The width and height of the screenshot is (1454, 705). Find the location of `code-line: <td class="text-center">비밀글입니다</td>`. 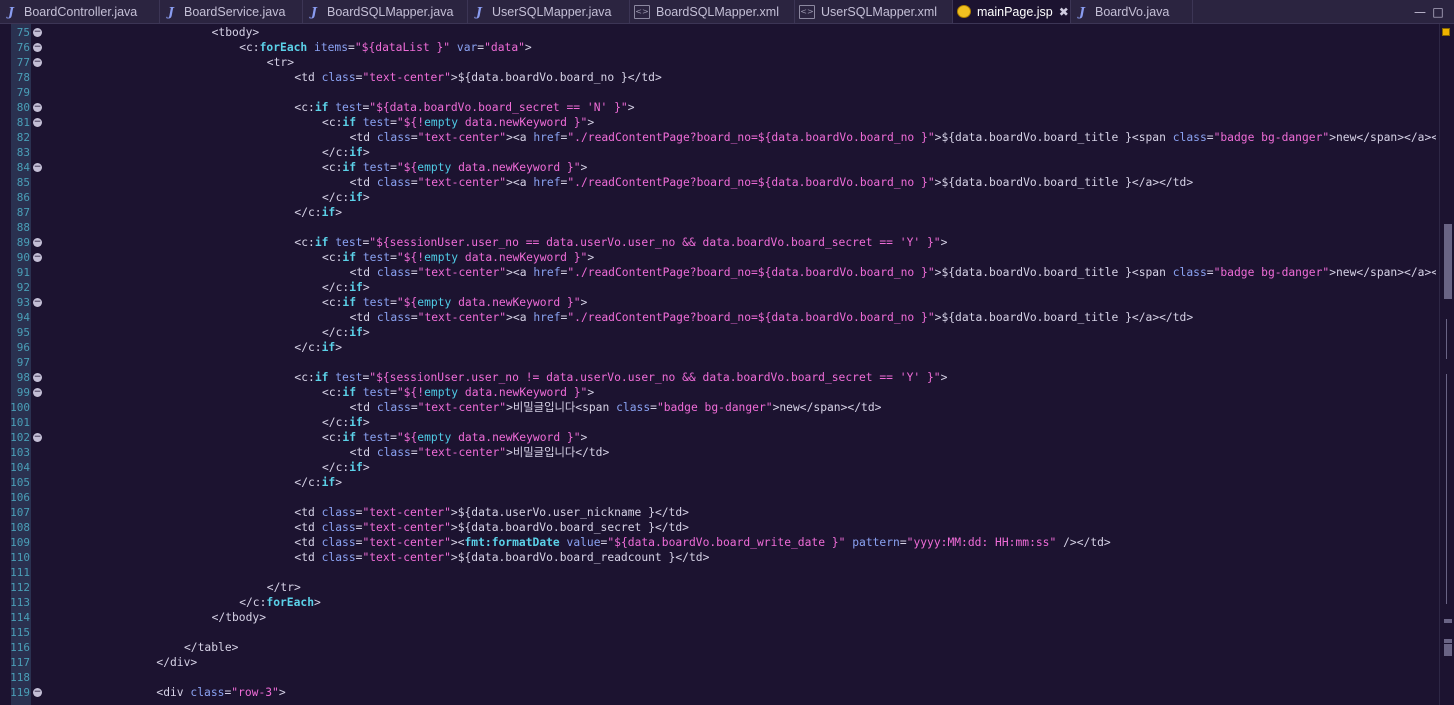

code-line: <td class="text-center">비밀글입니다</td> is located at coordinates (480, 452).